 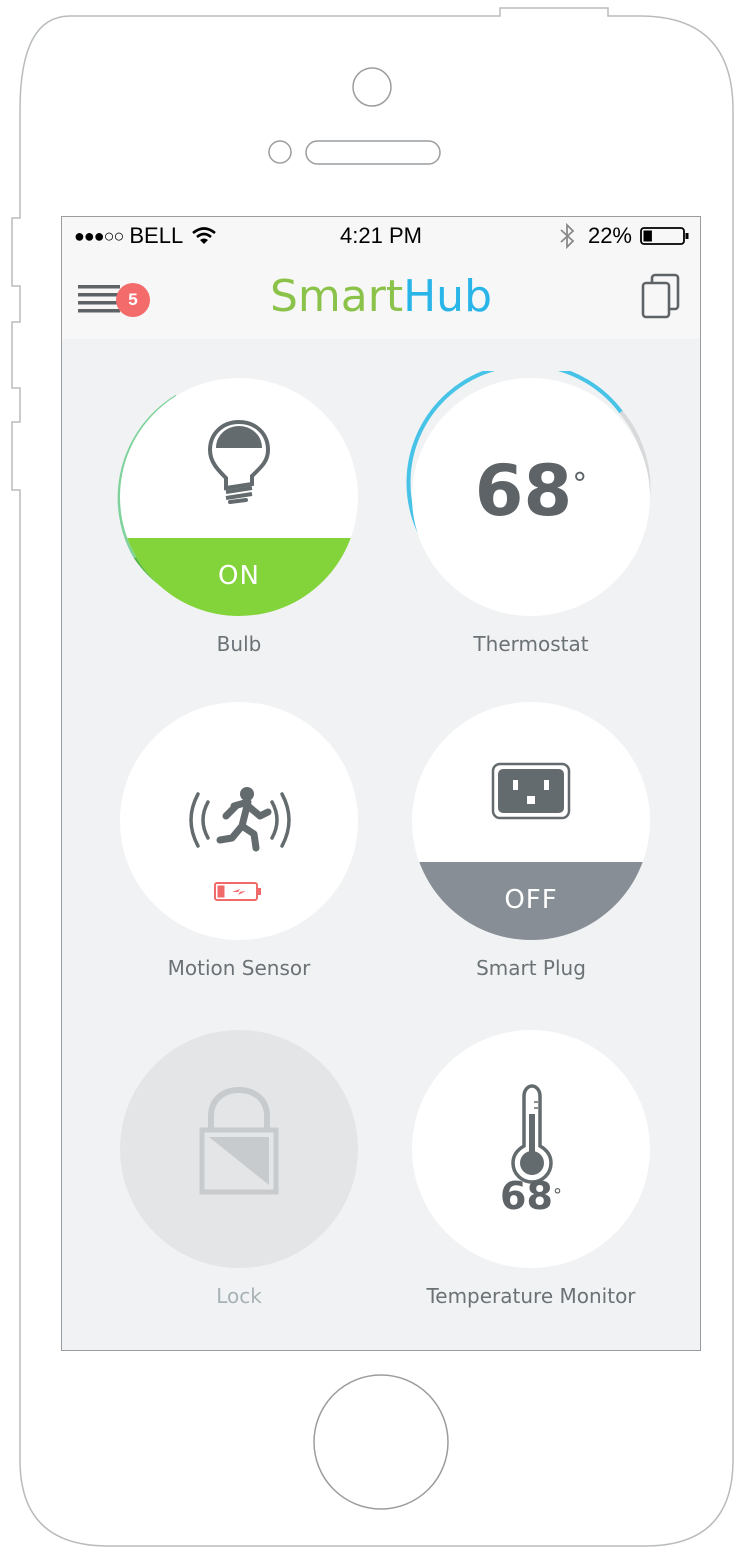 I want to click on thermometer-icon, so click(x=532, y=1134).